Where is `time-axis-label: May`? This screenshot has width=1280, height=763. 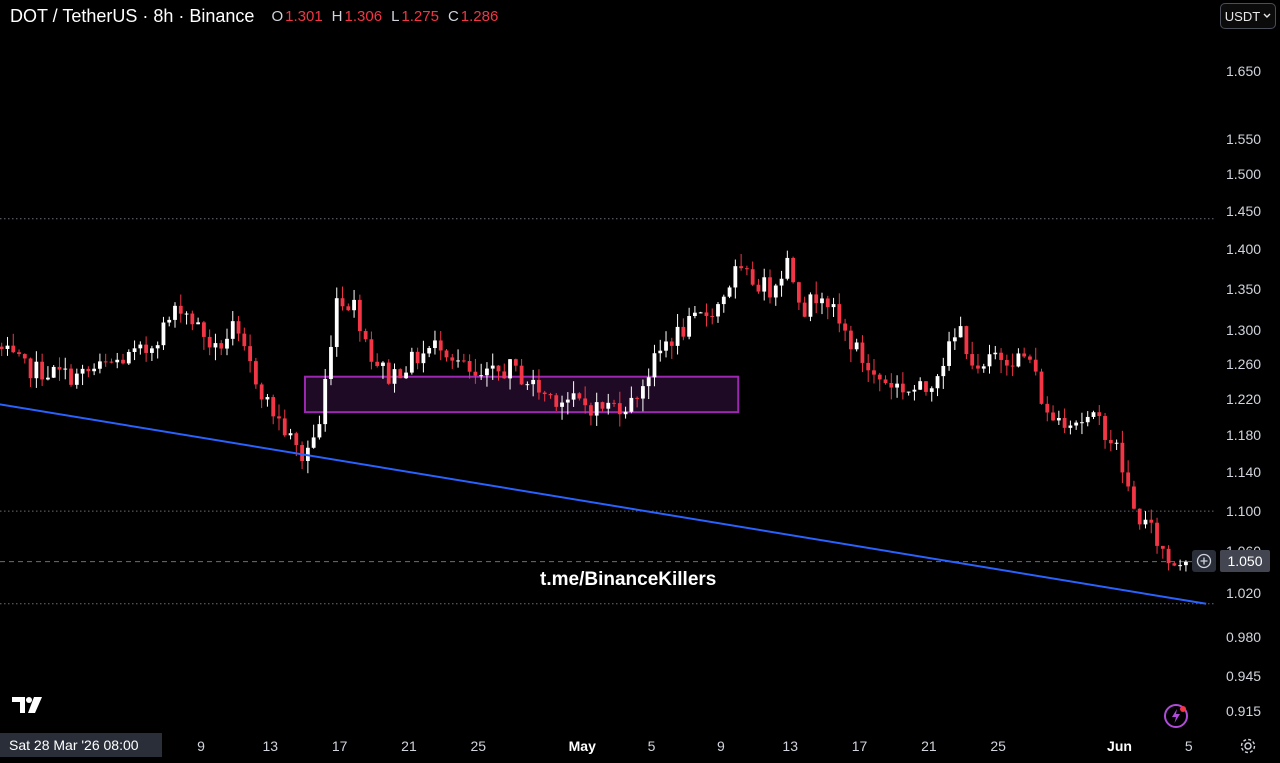
time-axis-label: May is located at coordinates (582, 746).